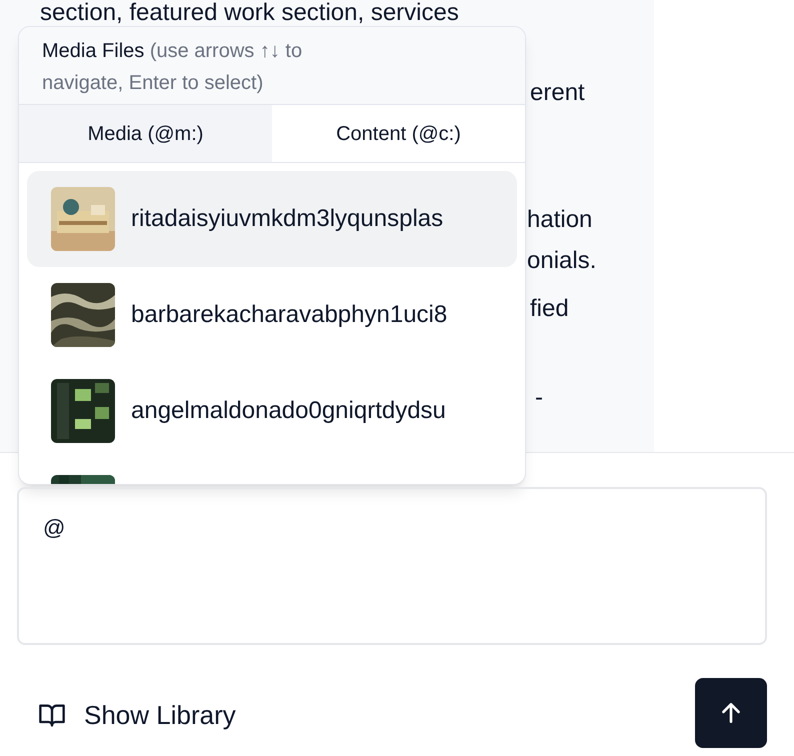 The width and height of the screenshot is (794, 756). I want to click on show-library-button: Show Library, so click(136, 715).